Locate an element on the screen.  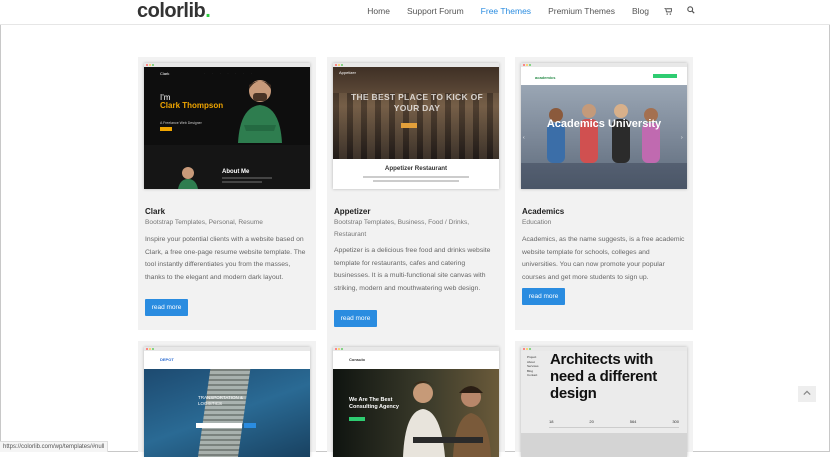
nav-premium-themes: Premium Themes is located at coordinates (581, 11).